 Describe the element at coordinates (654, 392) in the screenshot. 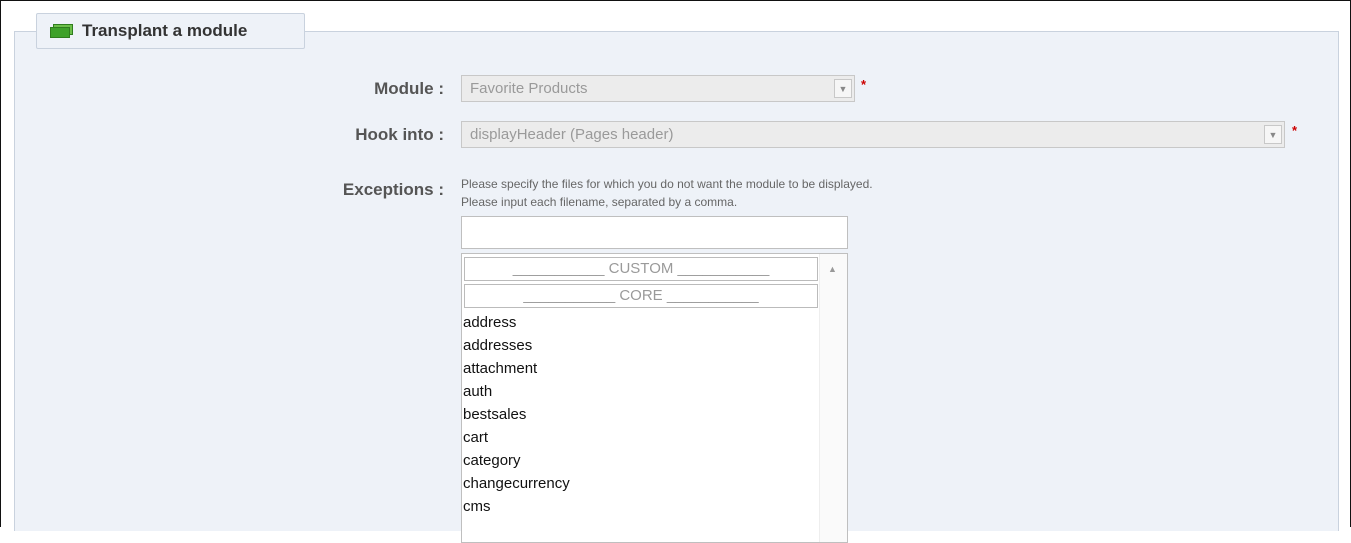

I see `list-item: auth` at that location.